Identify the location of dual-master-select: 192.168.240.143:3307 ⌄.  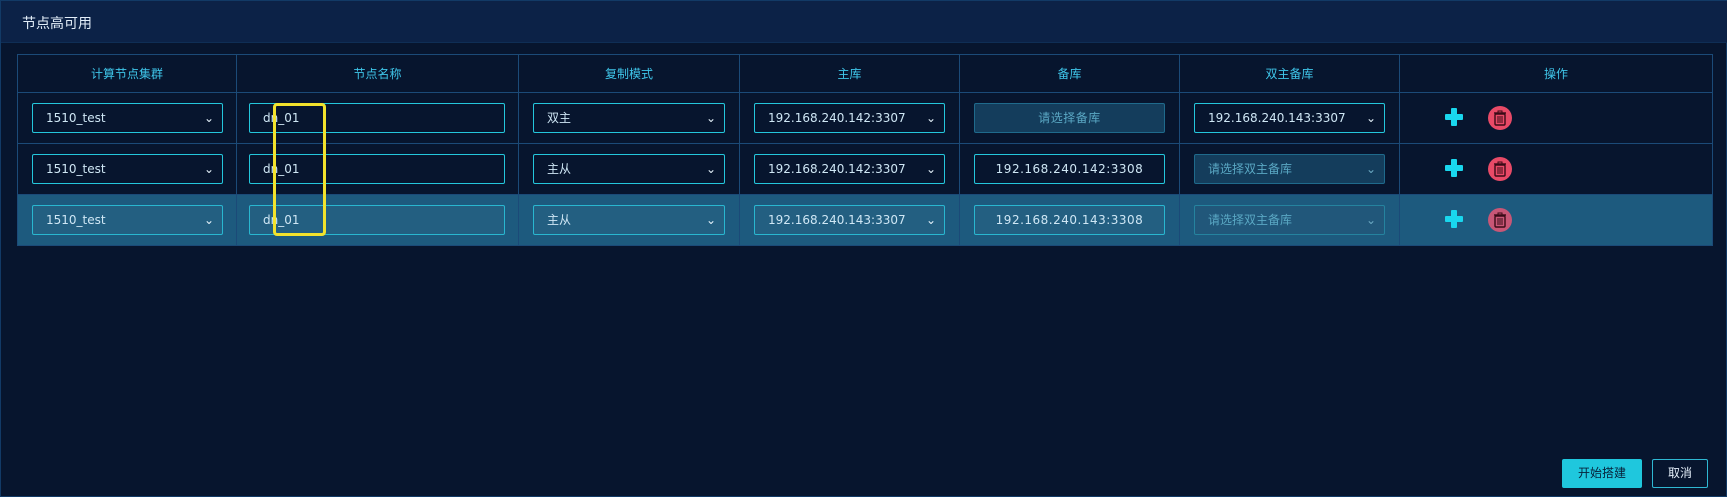
(1289, 118).